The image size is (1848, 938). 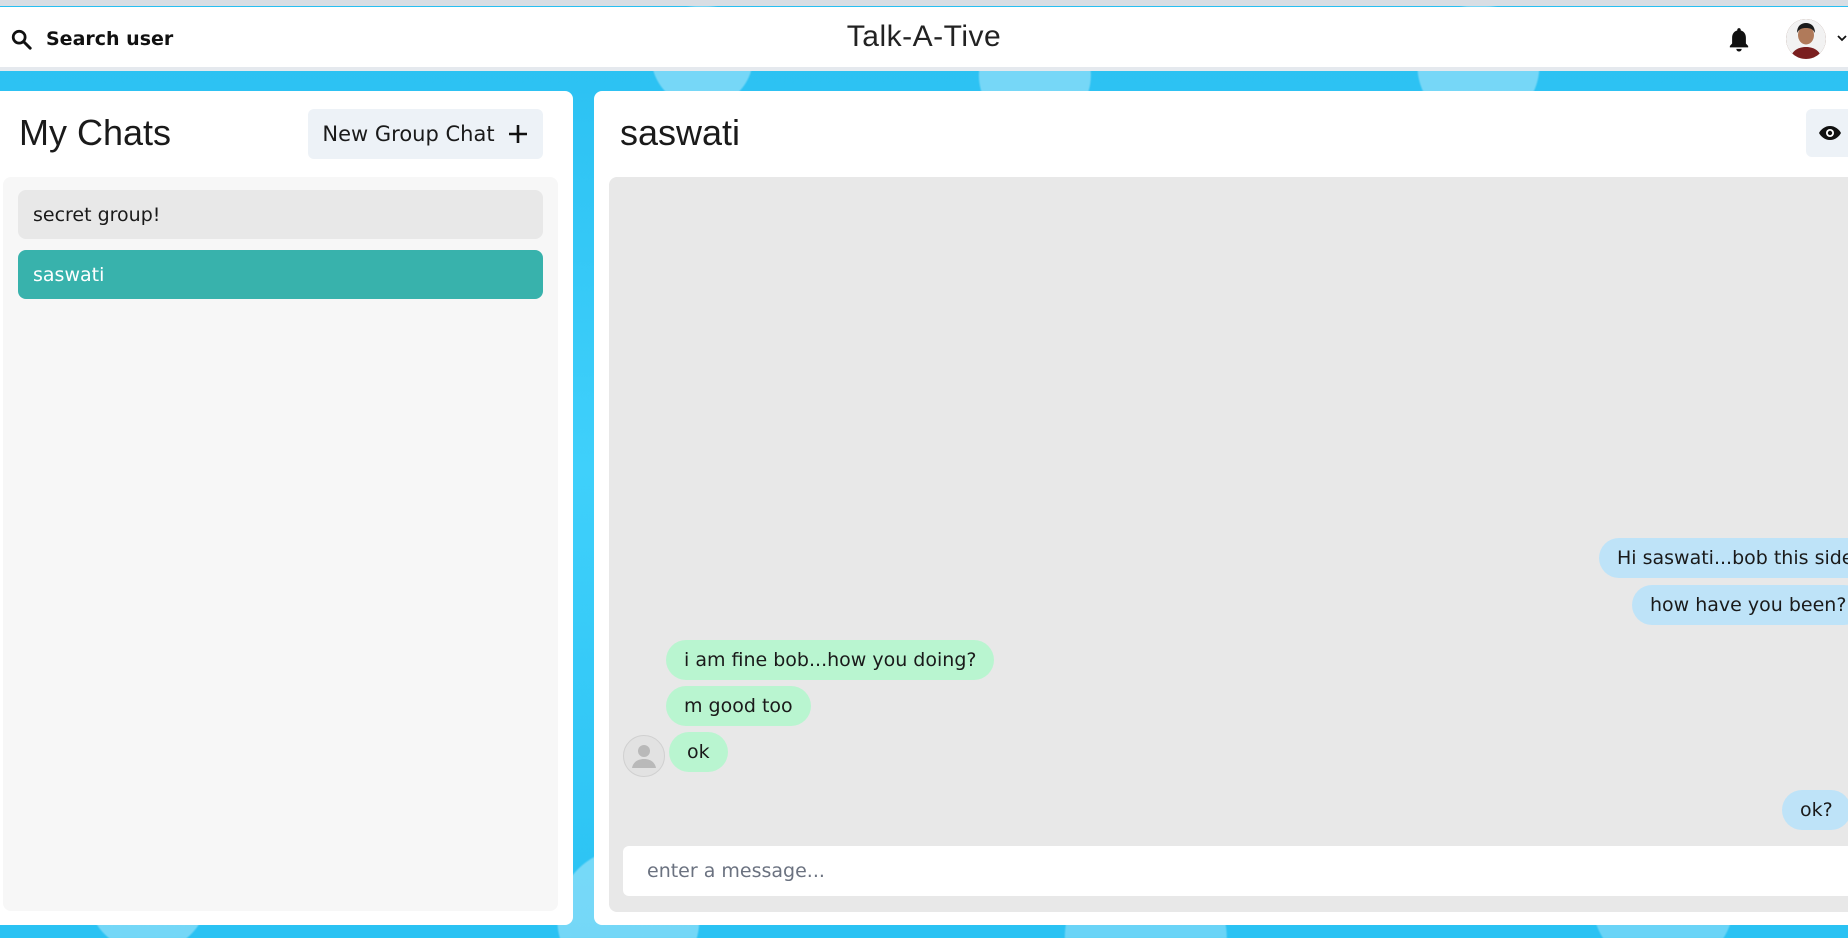 I want to click on chat-item-saswati: saswati, so click(x=280, y=274).